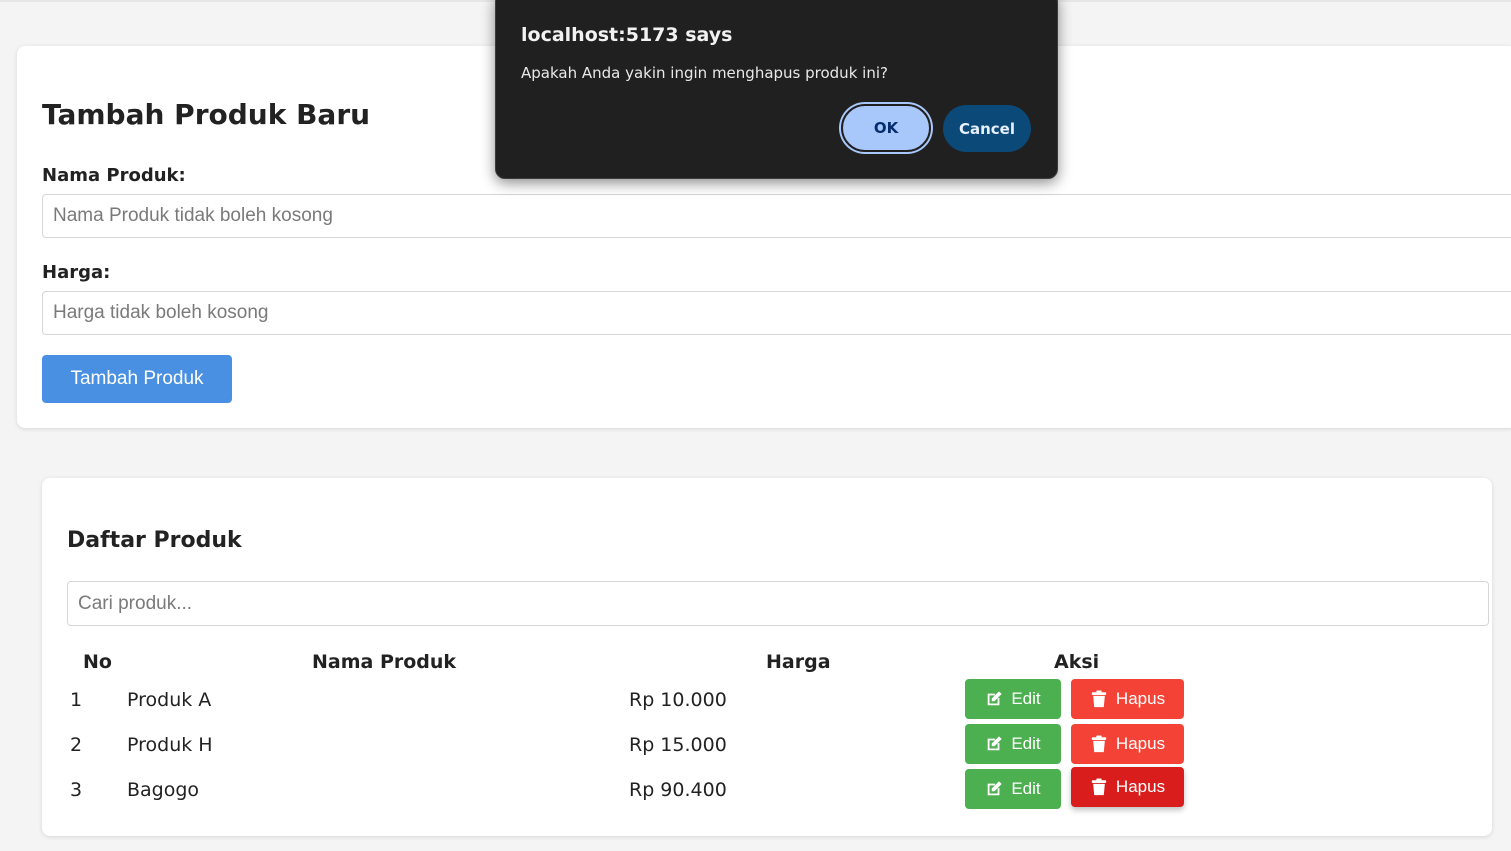 Image resolution: width=1511 pixels, height=851 pixels. What do you see at coordinates (678, 700) in the screenshot?
I see `row-price: Rp 10.000` at bounding box center [678, 700].